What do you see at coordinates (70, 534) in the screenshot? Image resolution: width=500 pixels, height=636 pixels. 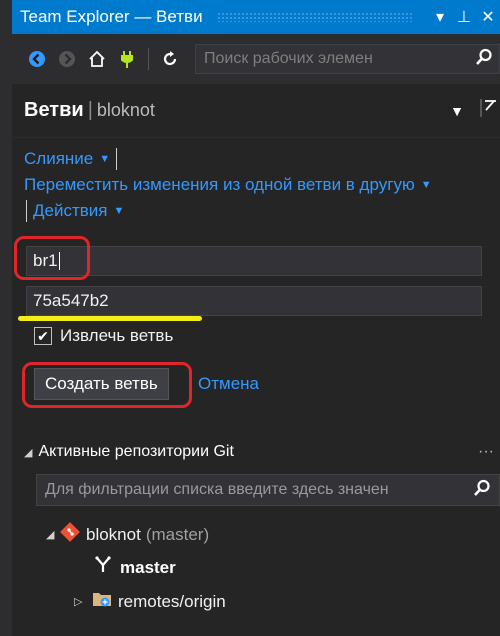 I see `git-repo-icon` at bounding box center [70, 534].